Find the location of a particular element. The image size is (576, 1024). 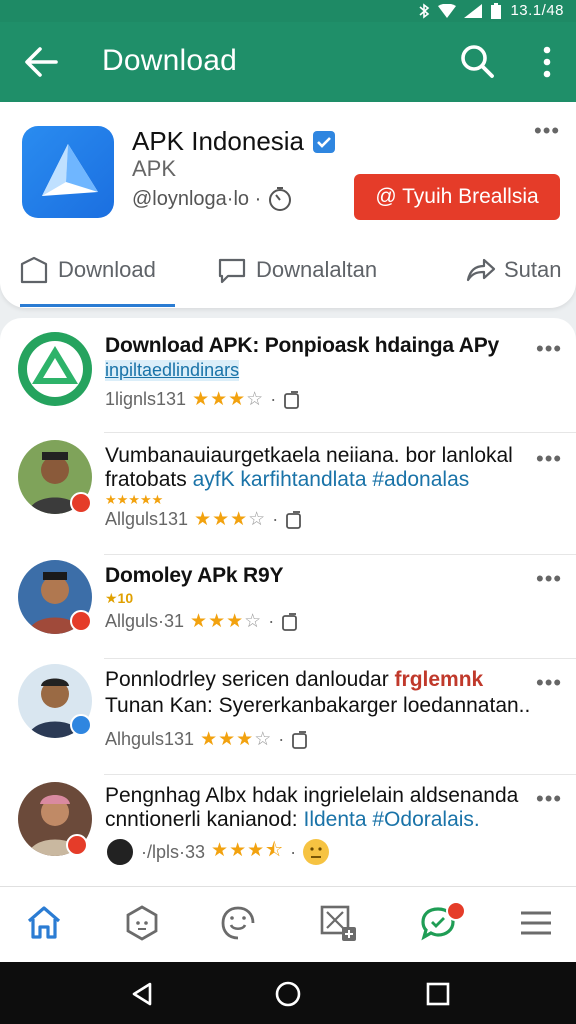

tab-indicator is located at coordinates (97, 305).